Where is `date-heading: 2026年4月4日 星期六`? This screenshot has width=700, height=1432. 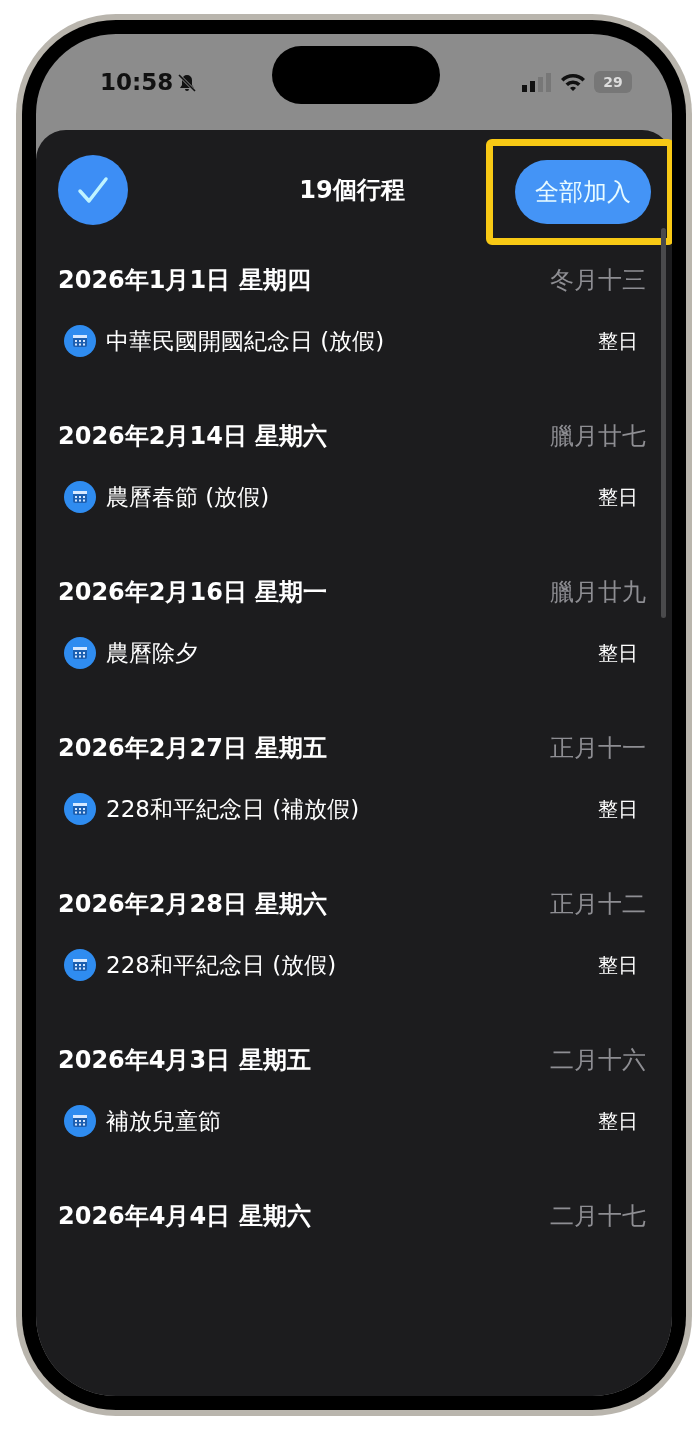
date-heading: 2026年4月4日 星期六 is located at coordinates (184, 1216).